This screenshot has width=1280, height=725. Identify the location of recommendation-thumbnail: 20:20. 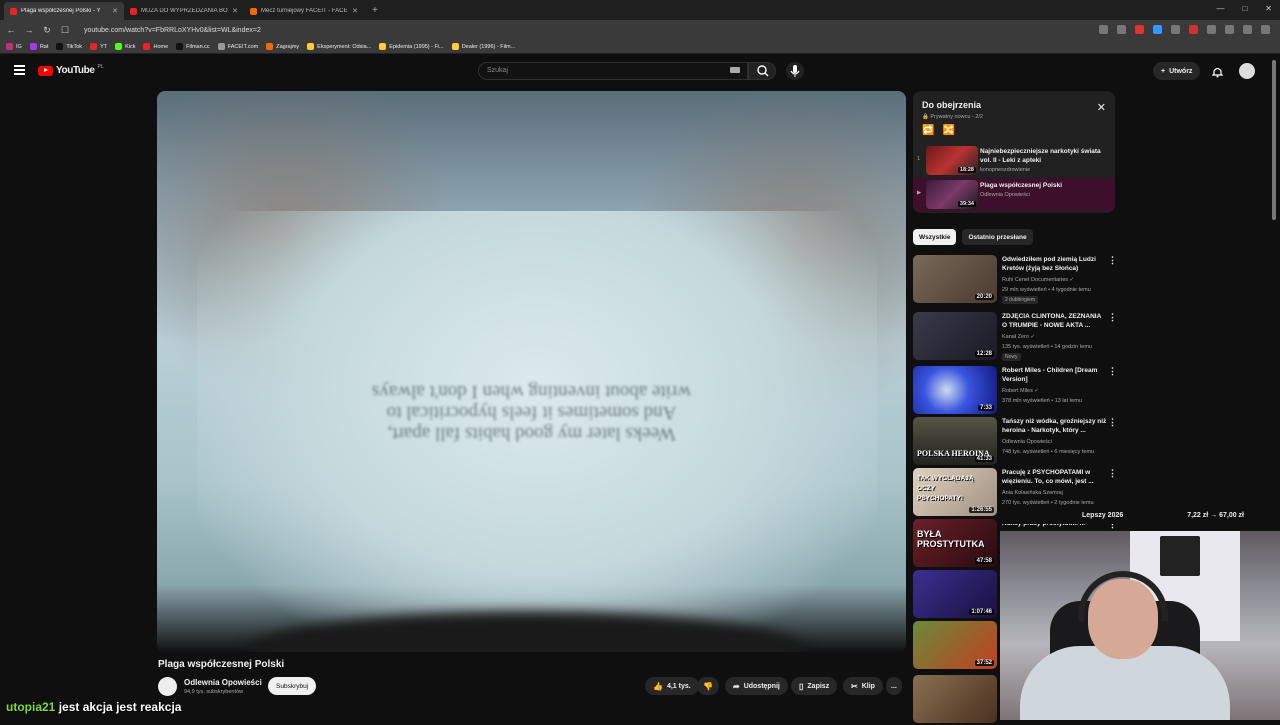
(955, 279).